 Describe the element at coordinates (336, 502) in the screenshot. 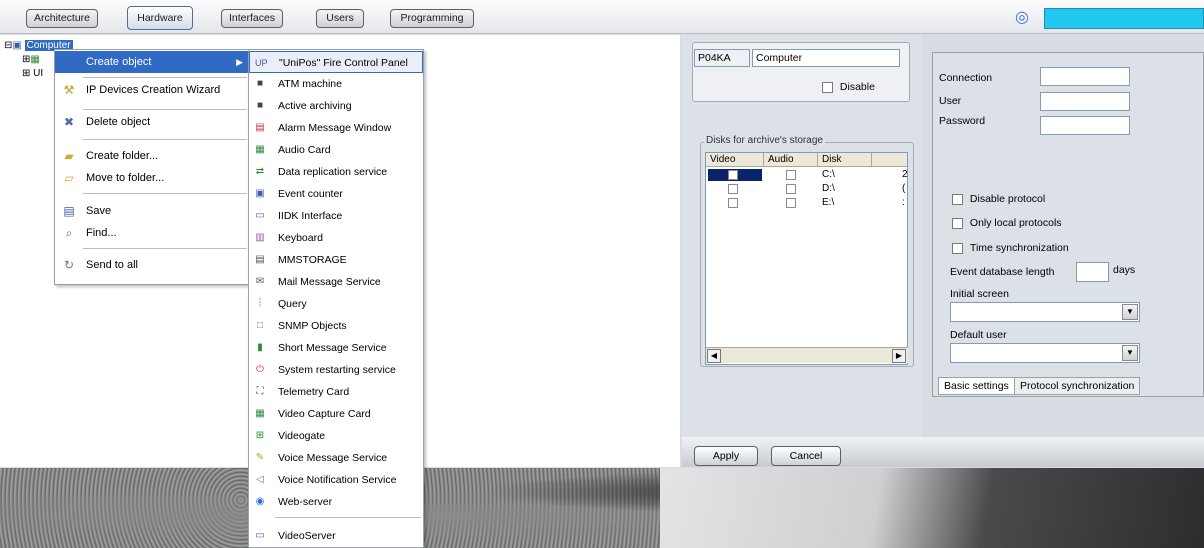

I see `submenu-item-web-server: ◉ Web-server` at that location.